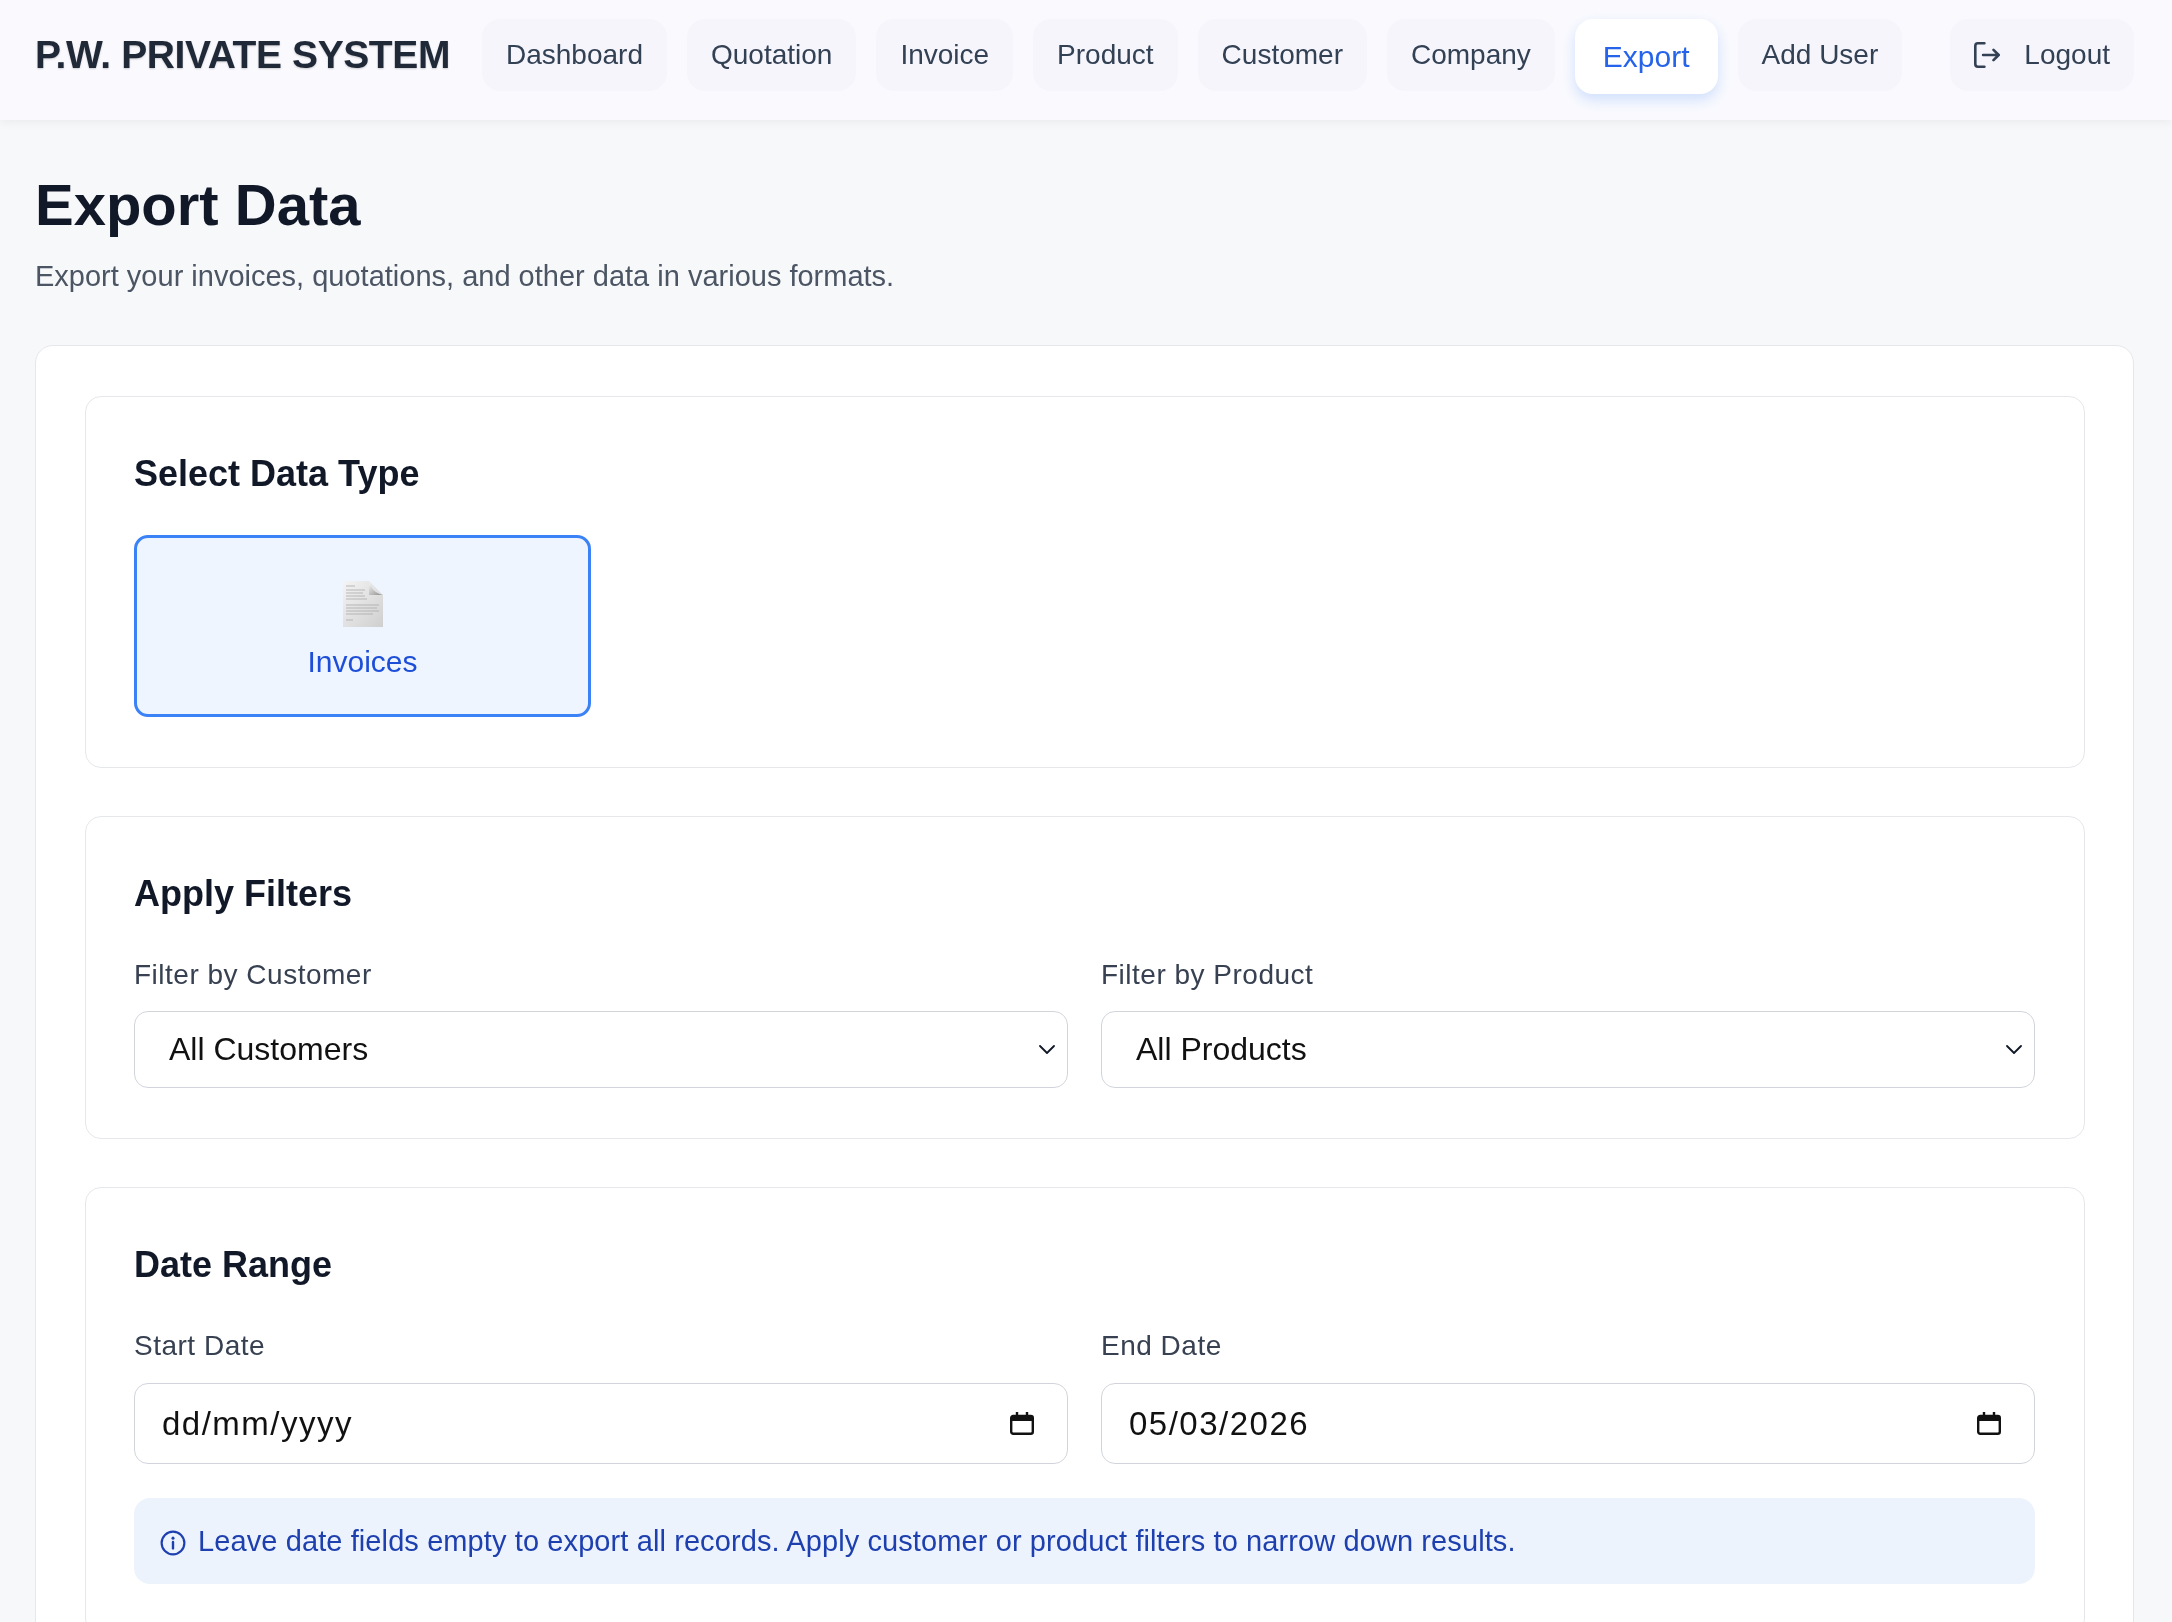 The image size is (2172, 1622). I want to click on field-label: Start Date, so click(200, 1346).